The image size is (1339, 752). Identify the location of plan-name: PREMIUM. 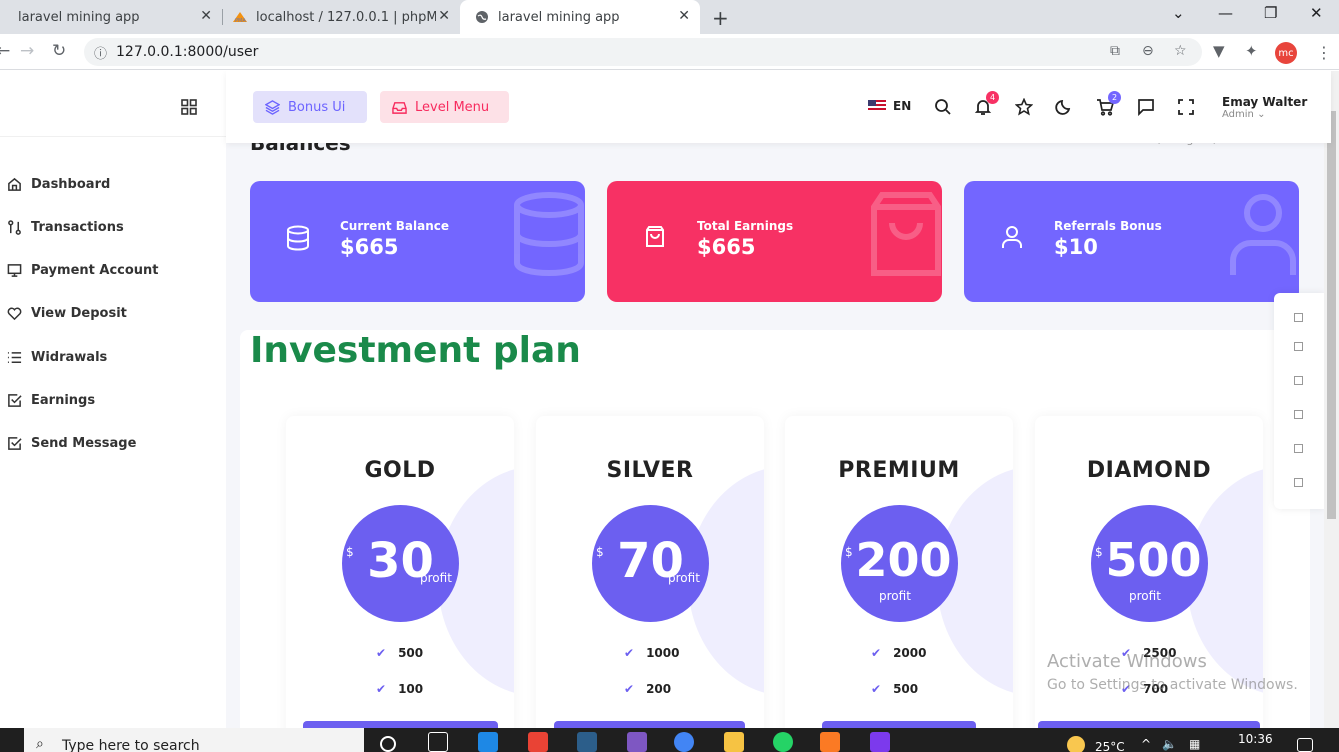
(899, 470).